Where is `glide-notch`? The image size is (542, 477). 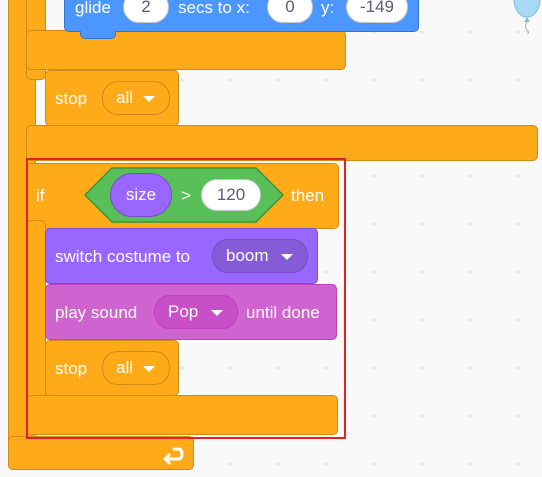 glide-notch is located at coordinates (98, 35).